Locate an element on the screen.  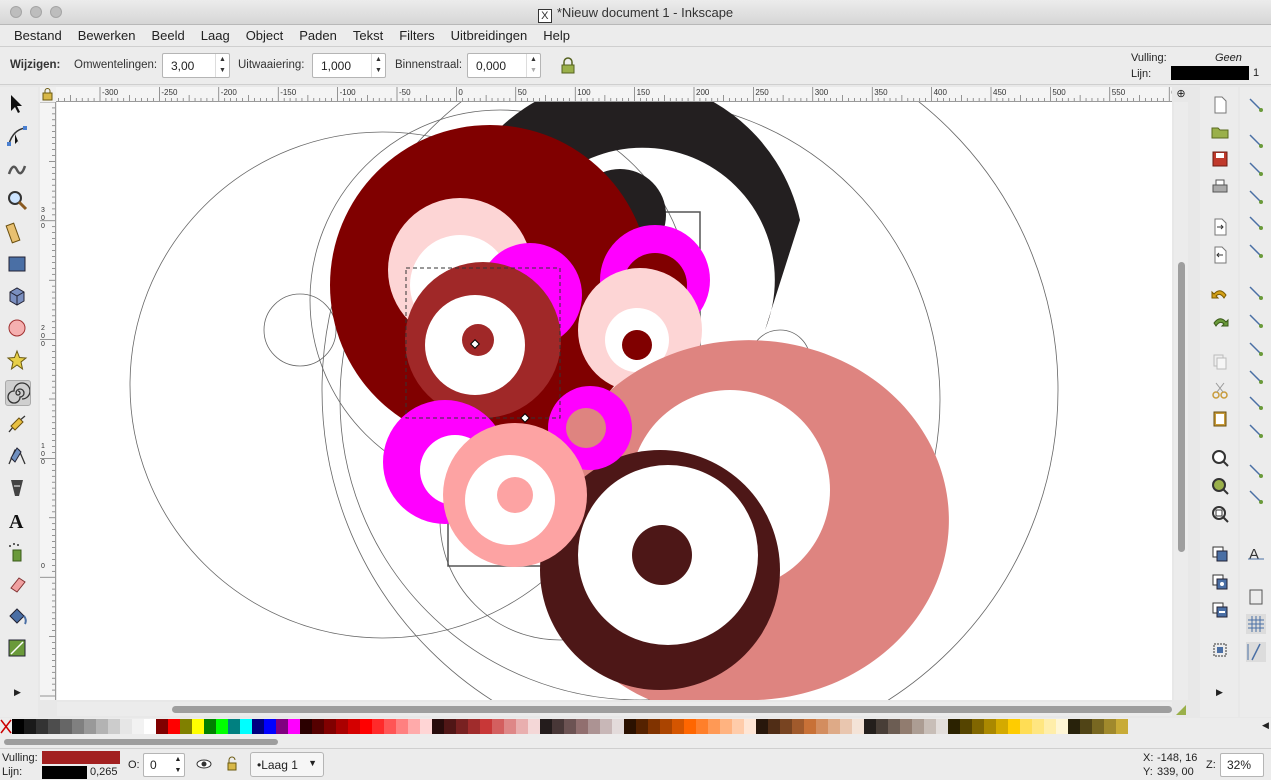
snap-bbox-corner-icon is located at coordinates (1256, 197).